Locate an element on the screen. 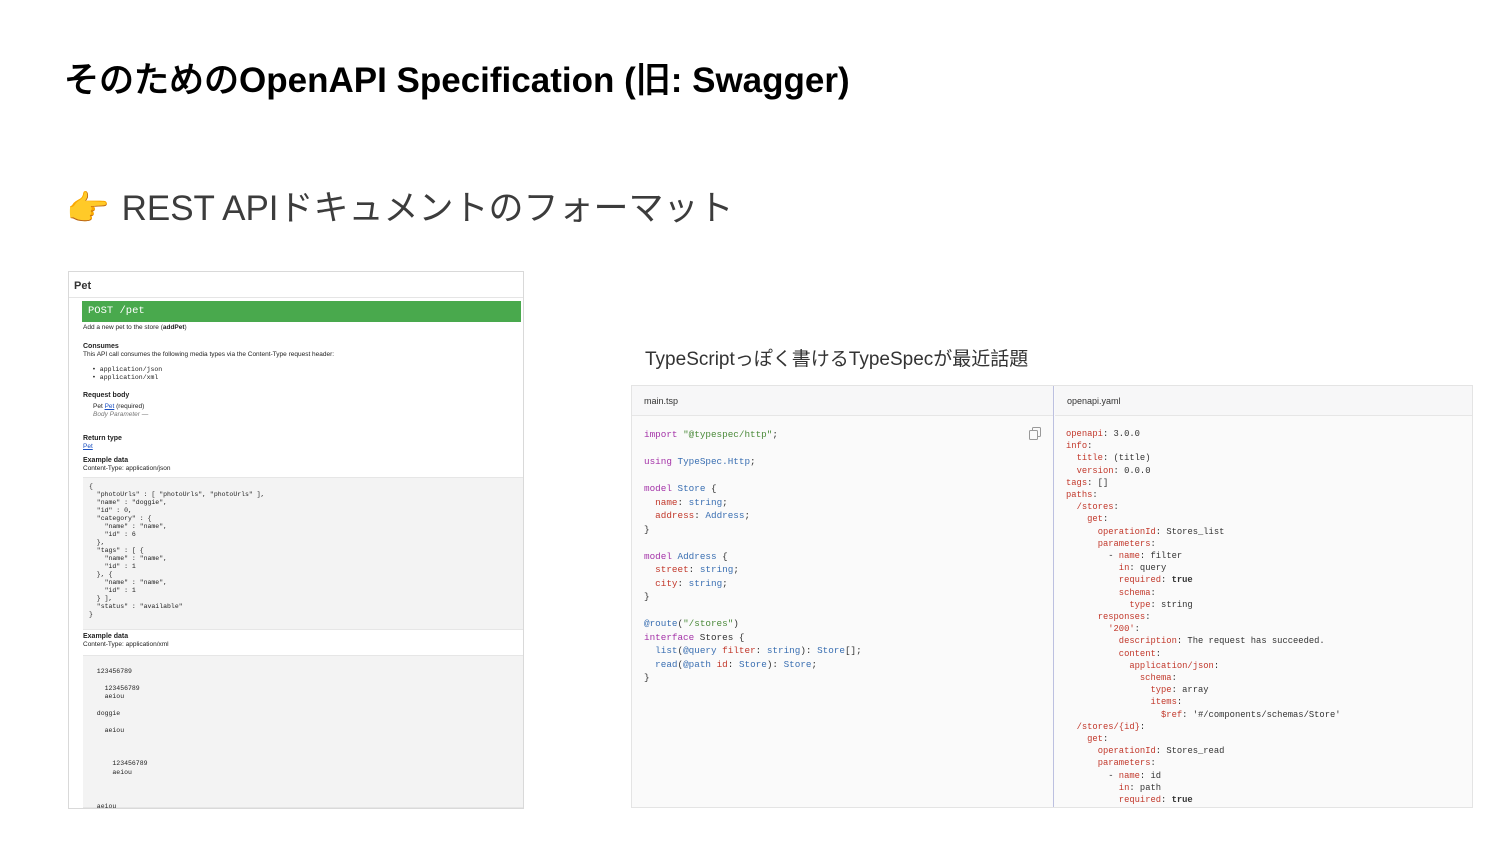  example-data-xml-heading: Example data is located at coordinates (106, 636).